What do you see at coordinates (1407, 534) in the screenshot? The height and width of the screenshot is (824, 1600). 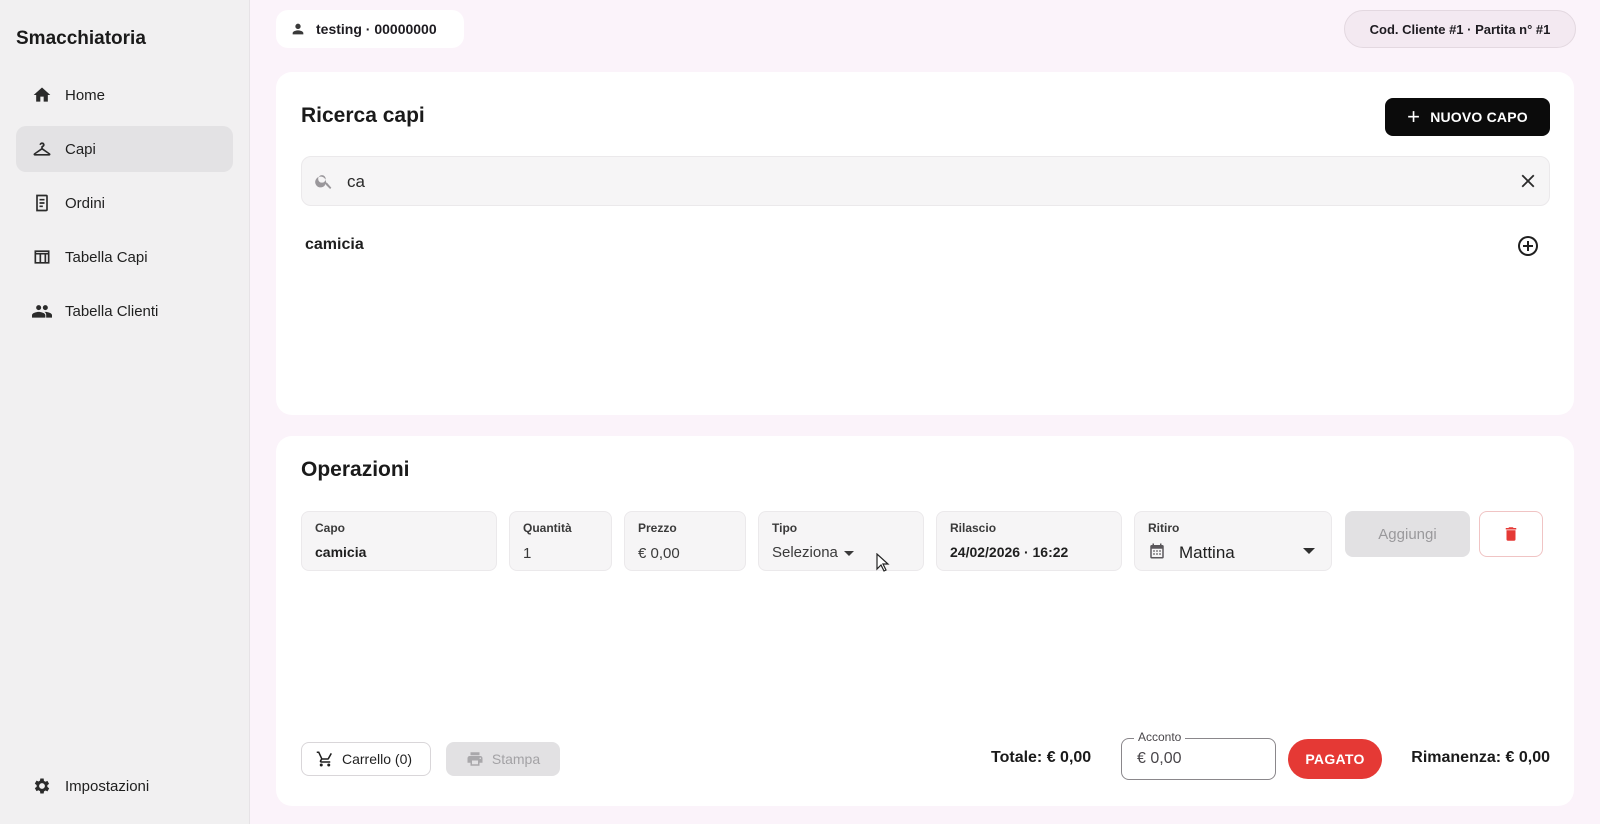 I see `add-button: Aggiungi` at bounding box center [1407, 534].